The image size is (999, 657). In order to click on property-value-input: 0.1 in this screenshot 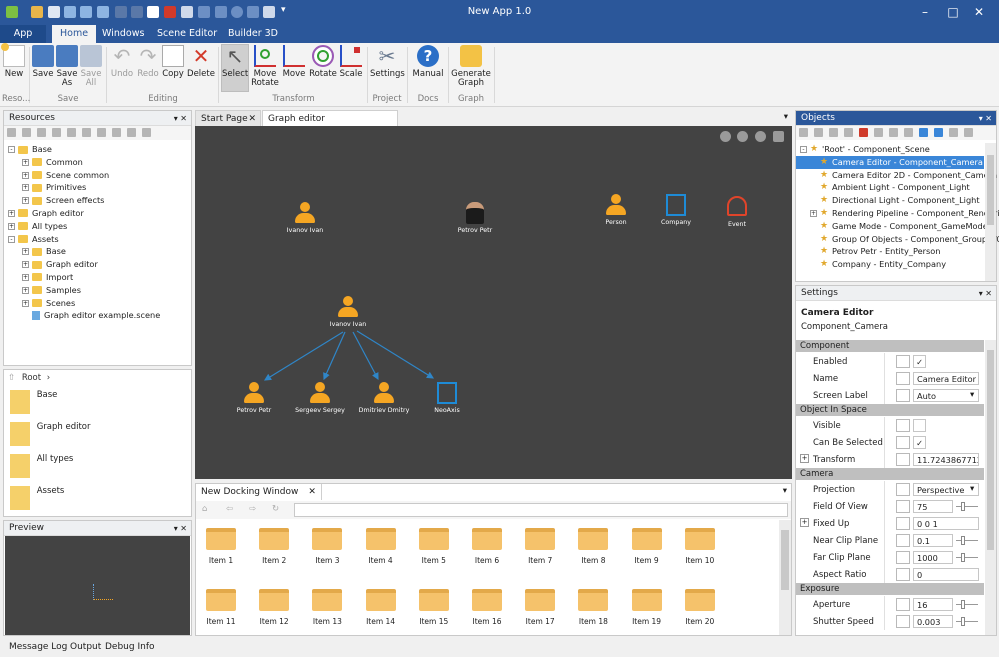, I will do `click(933, 540)`.